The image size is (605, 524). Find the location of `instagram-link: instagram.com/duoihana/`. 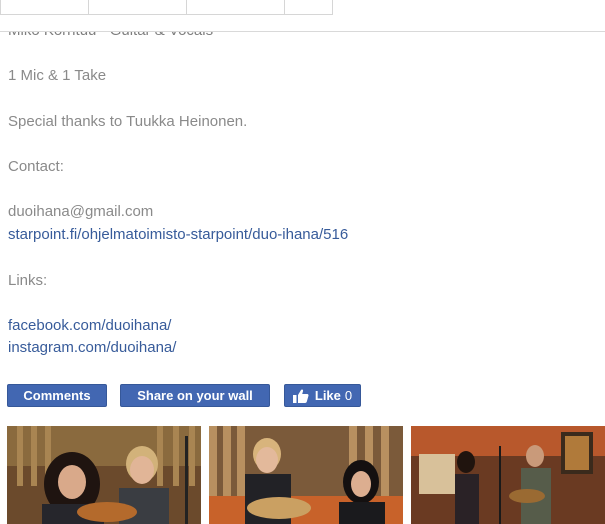

instagram-link: instagram.com/duoihana/ is located at coordinates (92, 347).